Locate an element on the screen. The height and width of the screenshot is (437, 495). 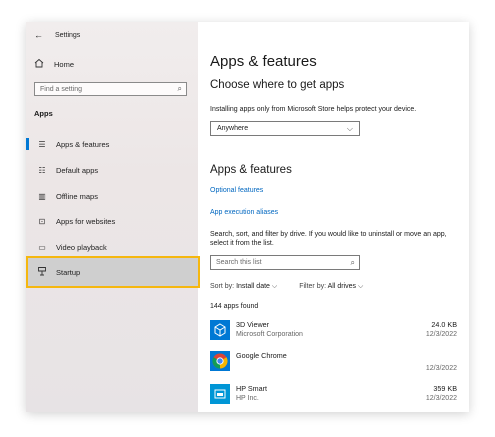
app-list-item: Google Chrome 12/3/2022 is located at coordinates (333, 366).